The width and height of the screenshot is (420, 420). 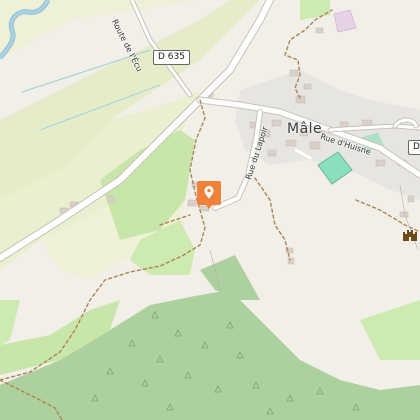 What do you see at coordinates (171, 57) in the screenshot?
I see `road-shield-d635: D 635` at bounding box center [171, 57].